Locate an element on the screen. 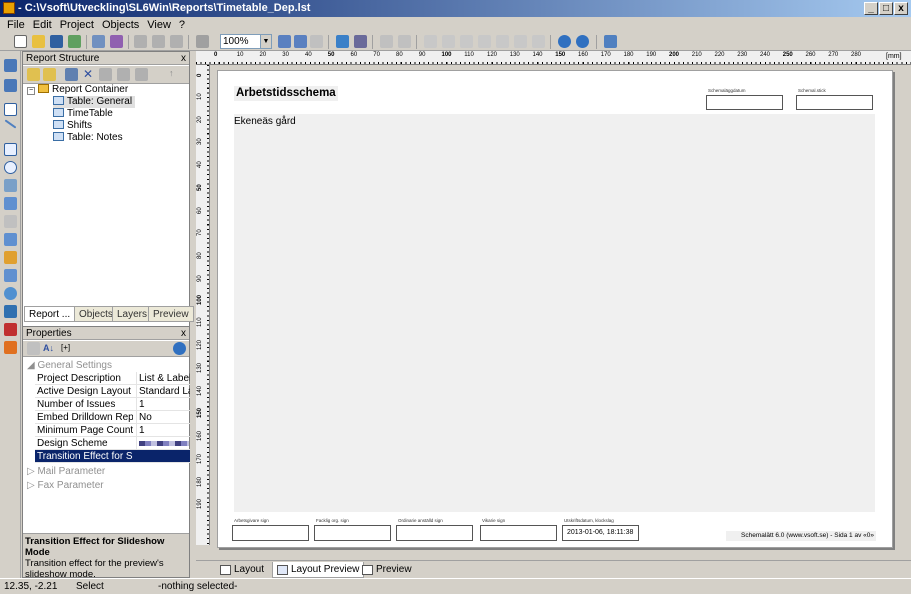  same-width-icon is located at coordinates (484, 41).